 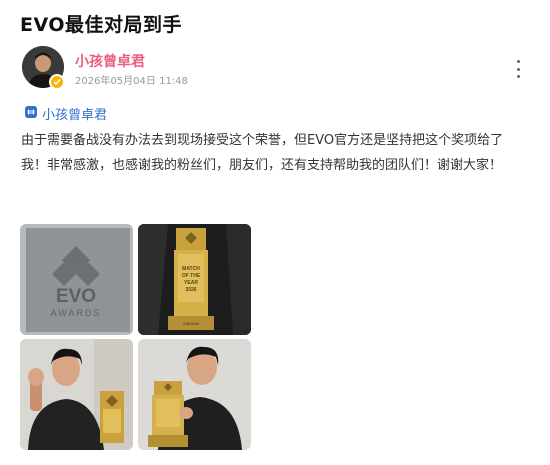 I want to click on verified-badge-icon, so click(x=57, y=82).